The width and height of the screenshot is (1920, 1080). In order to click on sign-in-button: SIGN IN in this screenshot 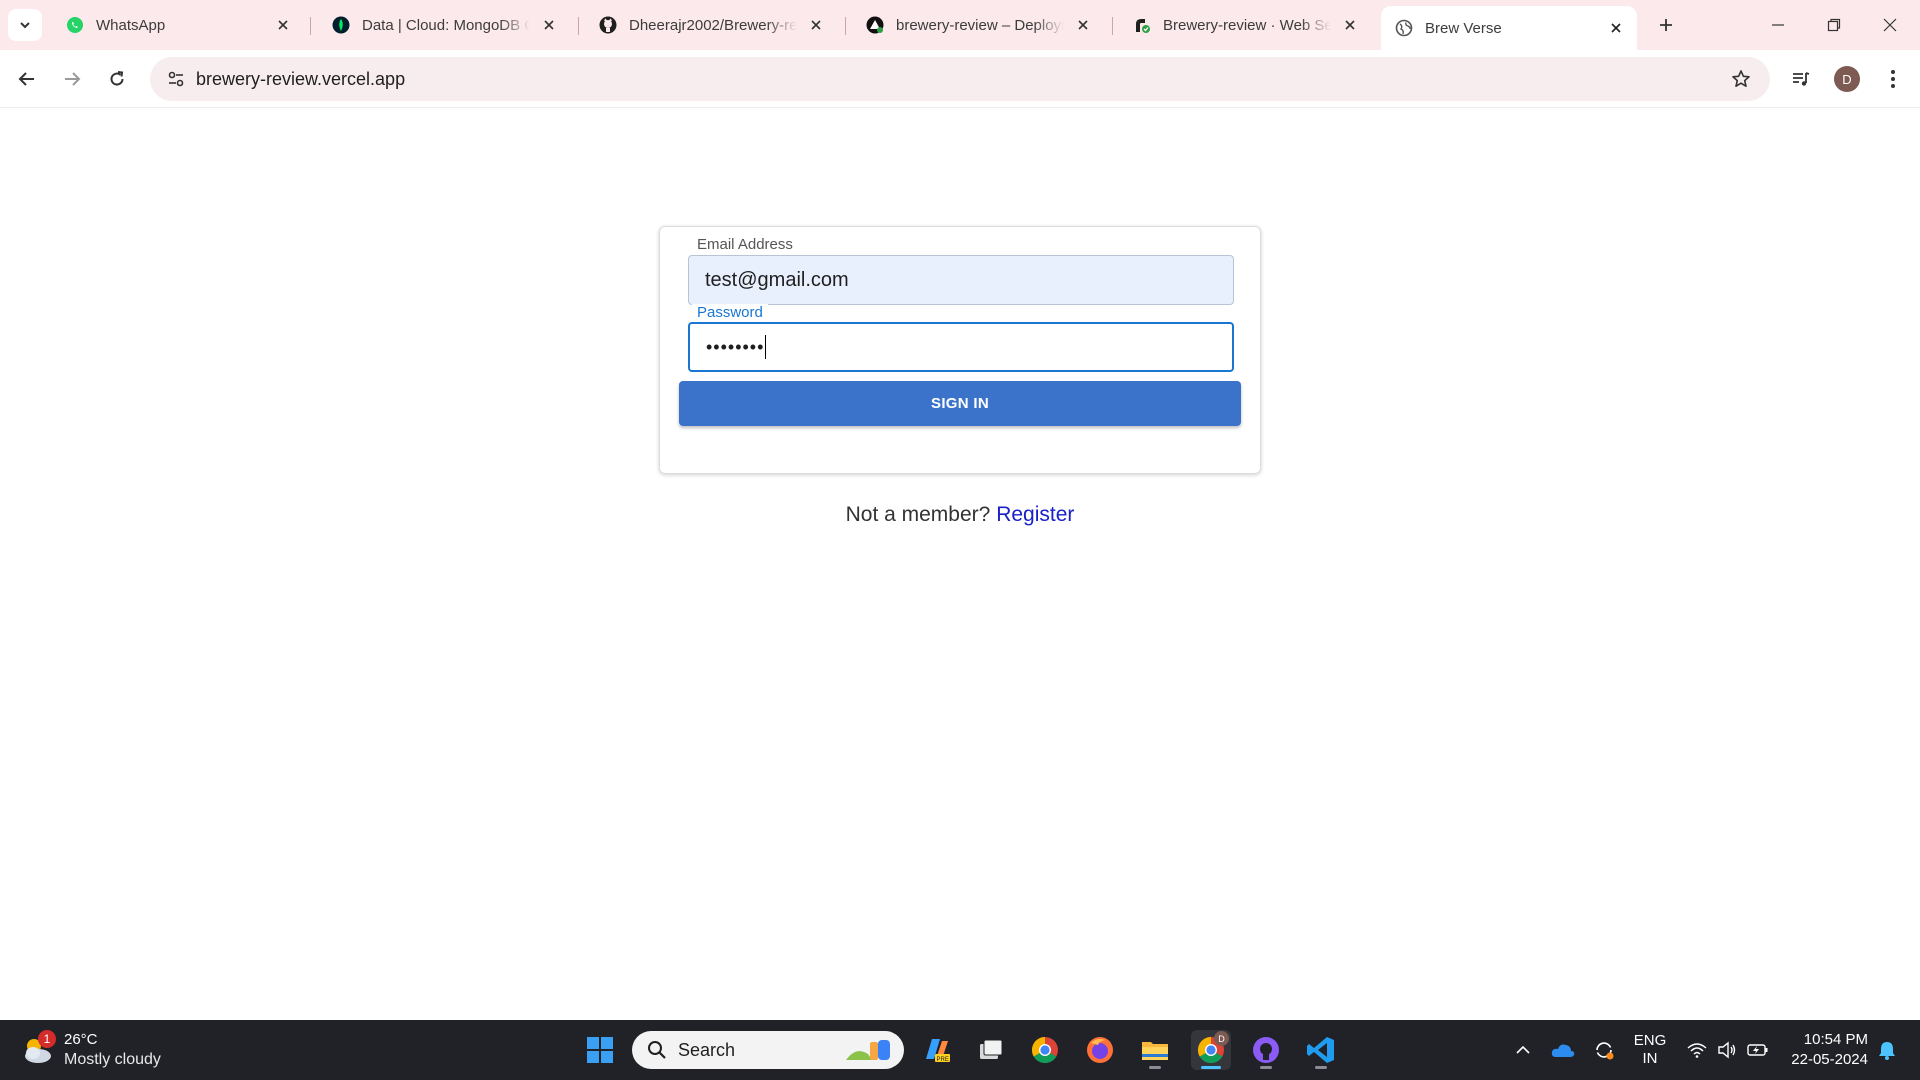, I will do `click(960, 403)`.